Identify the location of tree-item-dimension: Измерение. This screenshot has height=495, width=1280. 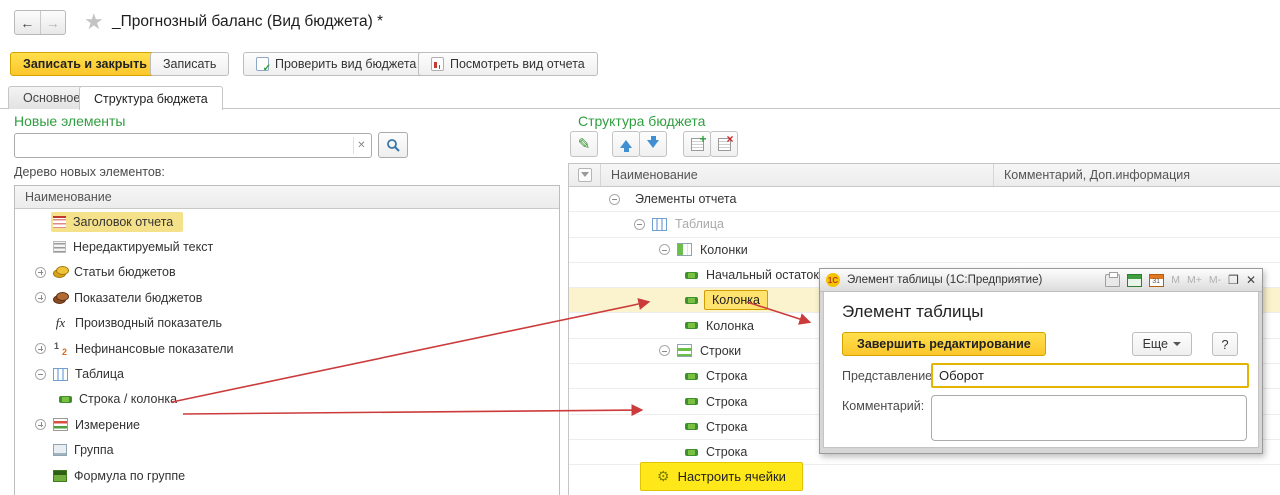
(287, 424).